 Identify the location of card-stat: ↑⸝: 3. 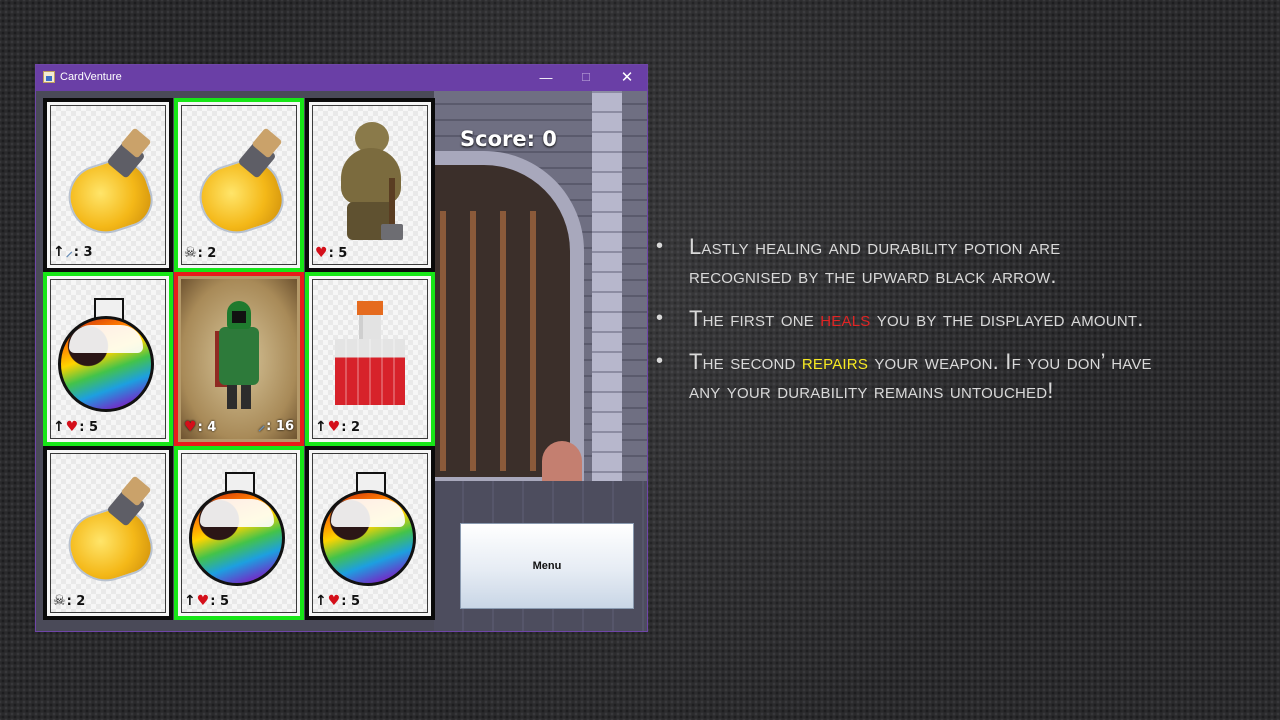
(73, 251).